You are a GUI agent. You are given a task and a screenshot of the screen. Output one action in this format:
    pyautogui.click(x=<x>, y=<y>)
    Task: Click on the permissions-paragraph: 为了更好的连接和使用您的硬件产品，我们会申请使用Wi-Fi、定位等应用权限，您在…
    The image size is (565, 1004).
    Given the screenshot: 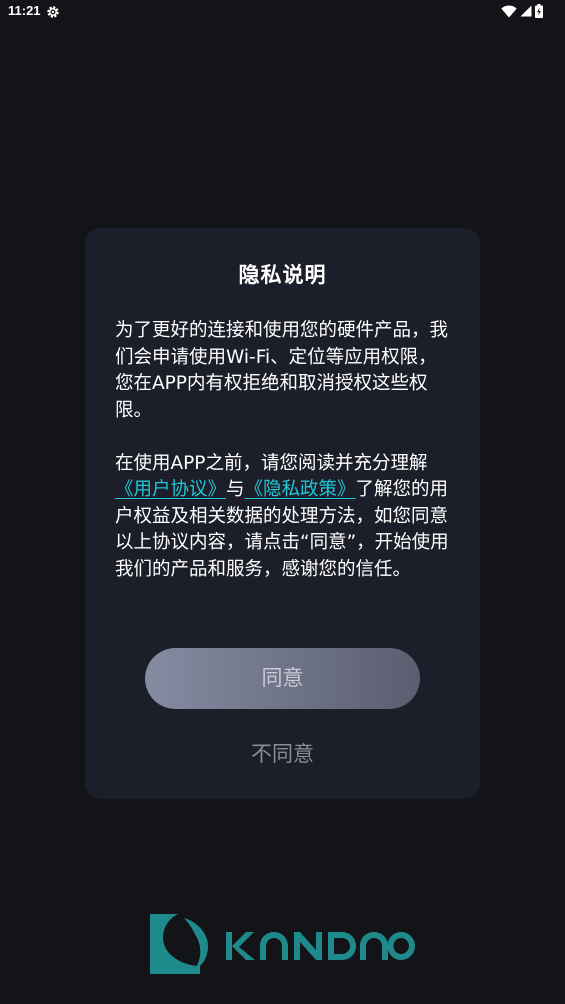 What is the action you would take?
    pyautogui.click(x=282, y=370)
    